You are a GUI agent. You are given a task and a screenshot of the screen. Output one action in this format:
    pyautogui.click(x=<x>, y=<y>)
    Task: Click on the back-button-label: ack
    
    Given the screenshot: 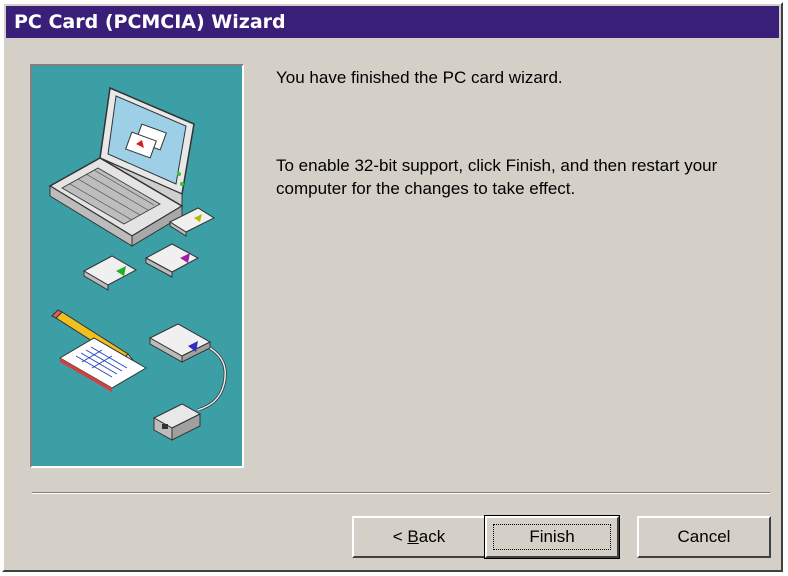 What is the action you would take?
    pyautogui.click(x=432, y=536)
    